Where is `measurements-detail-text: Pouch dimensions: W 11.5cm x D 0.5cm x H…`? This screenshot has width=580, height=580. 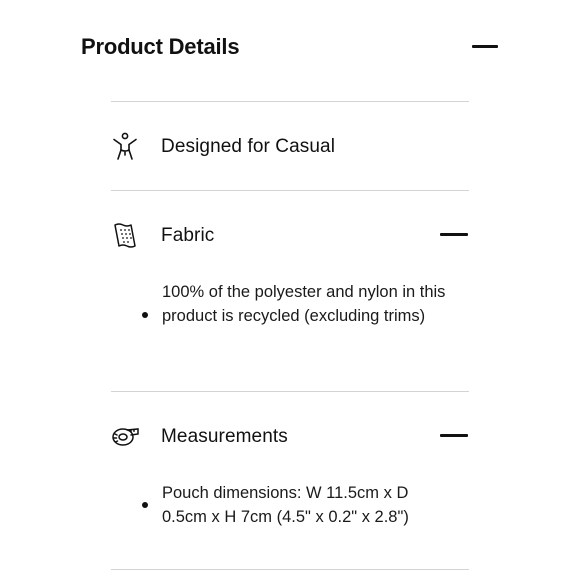
measurements-detail-text: Pouch dimensions: W 11.5cm x D 0.5cm x H… is located at coordinates (285, 505).